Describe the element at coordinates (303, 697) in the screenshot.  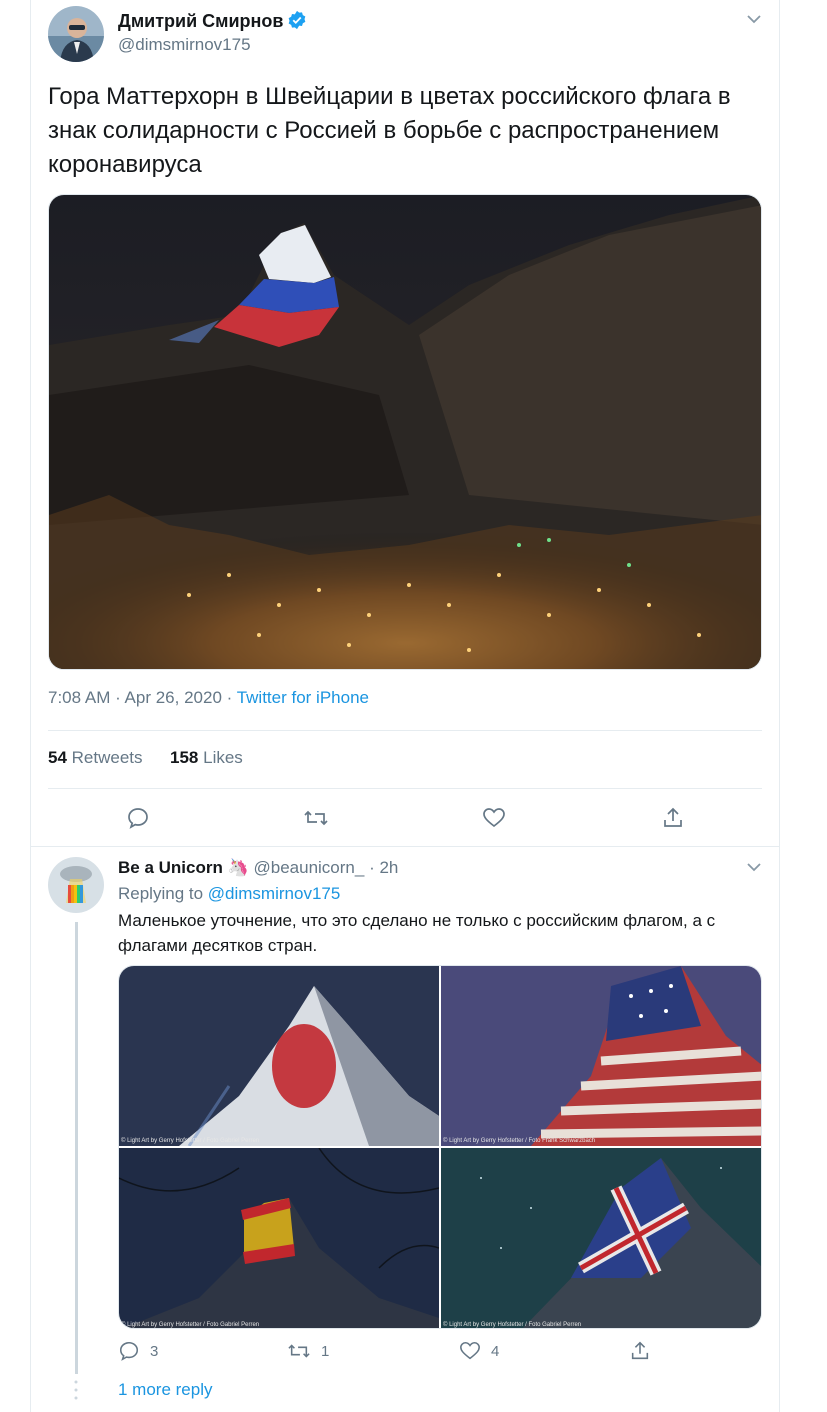
I see `tweet-source-link: Twitter for iPhone` at that location.